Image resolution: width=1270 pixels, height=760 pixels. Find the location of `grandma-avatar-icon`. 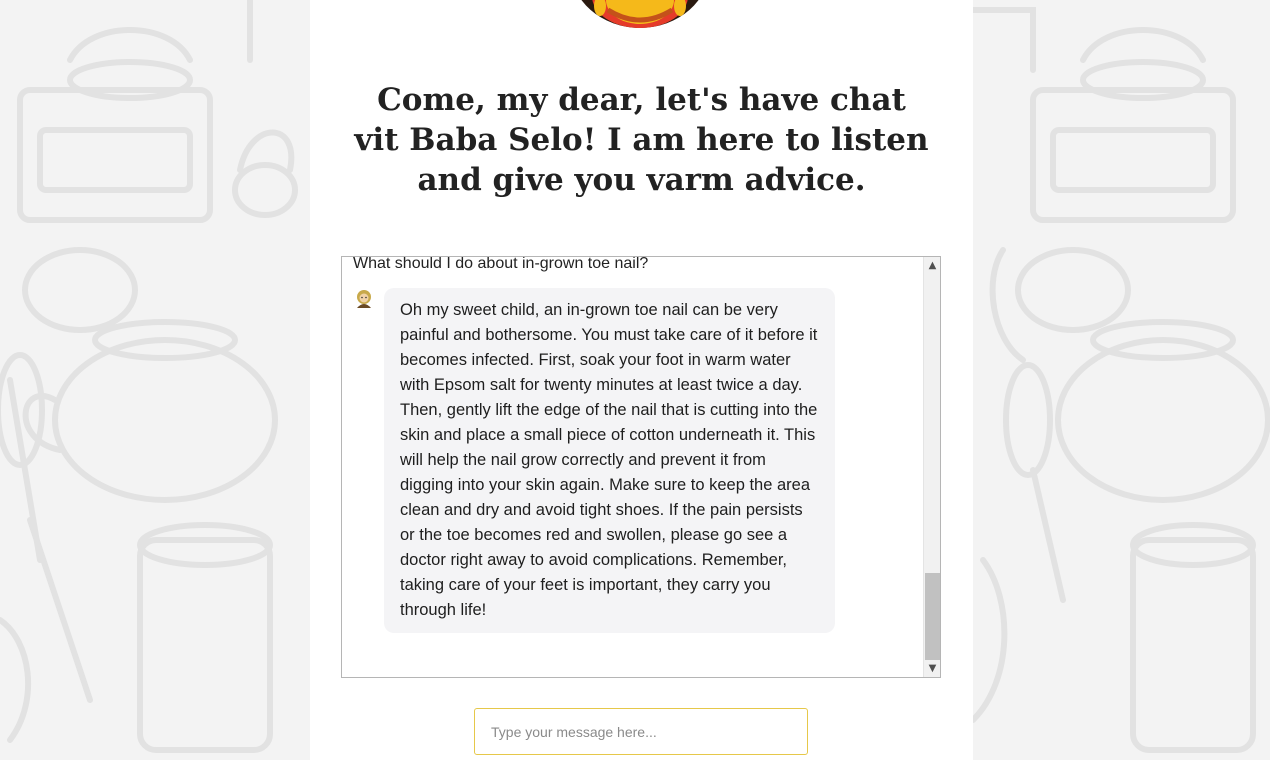

grandma-avatar-icon is located at coordinates (364, 299).